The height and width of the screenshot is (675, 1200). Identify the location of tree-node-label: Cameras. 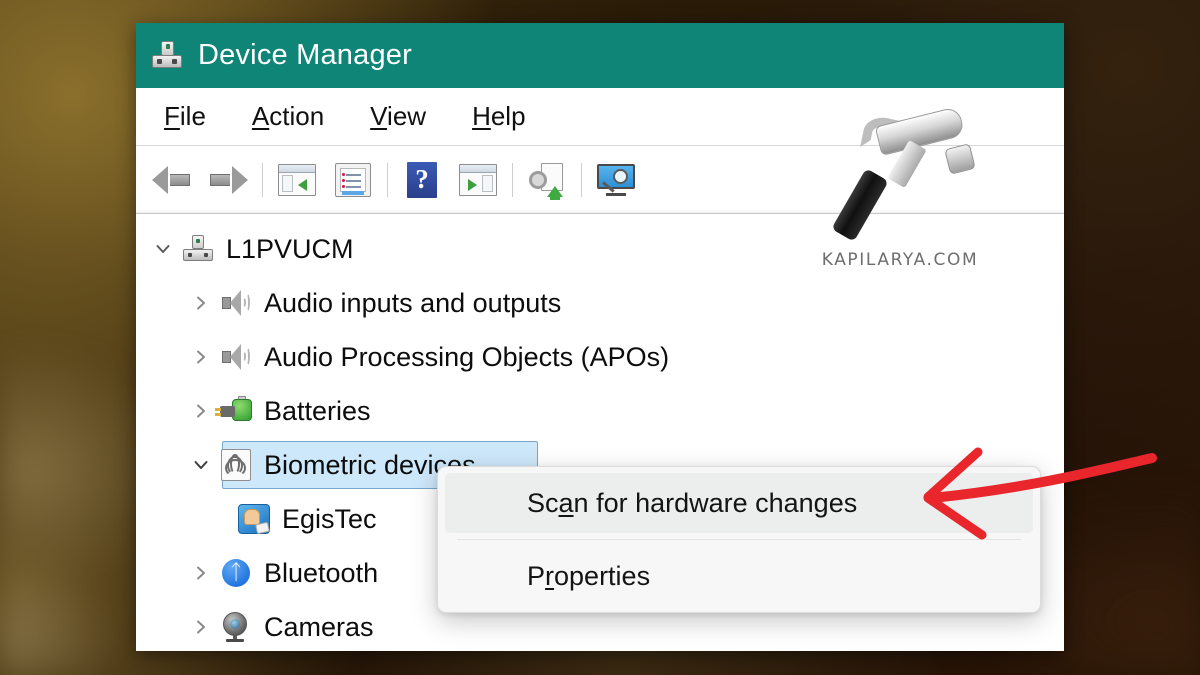
(319, 626).